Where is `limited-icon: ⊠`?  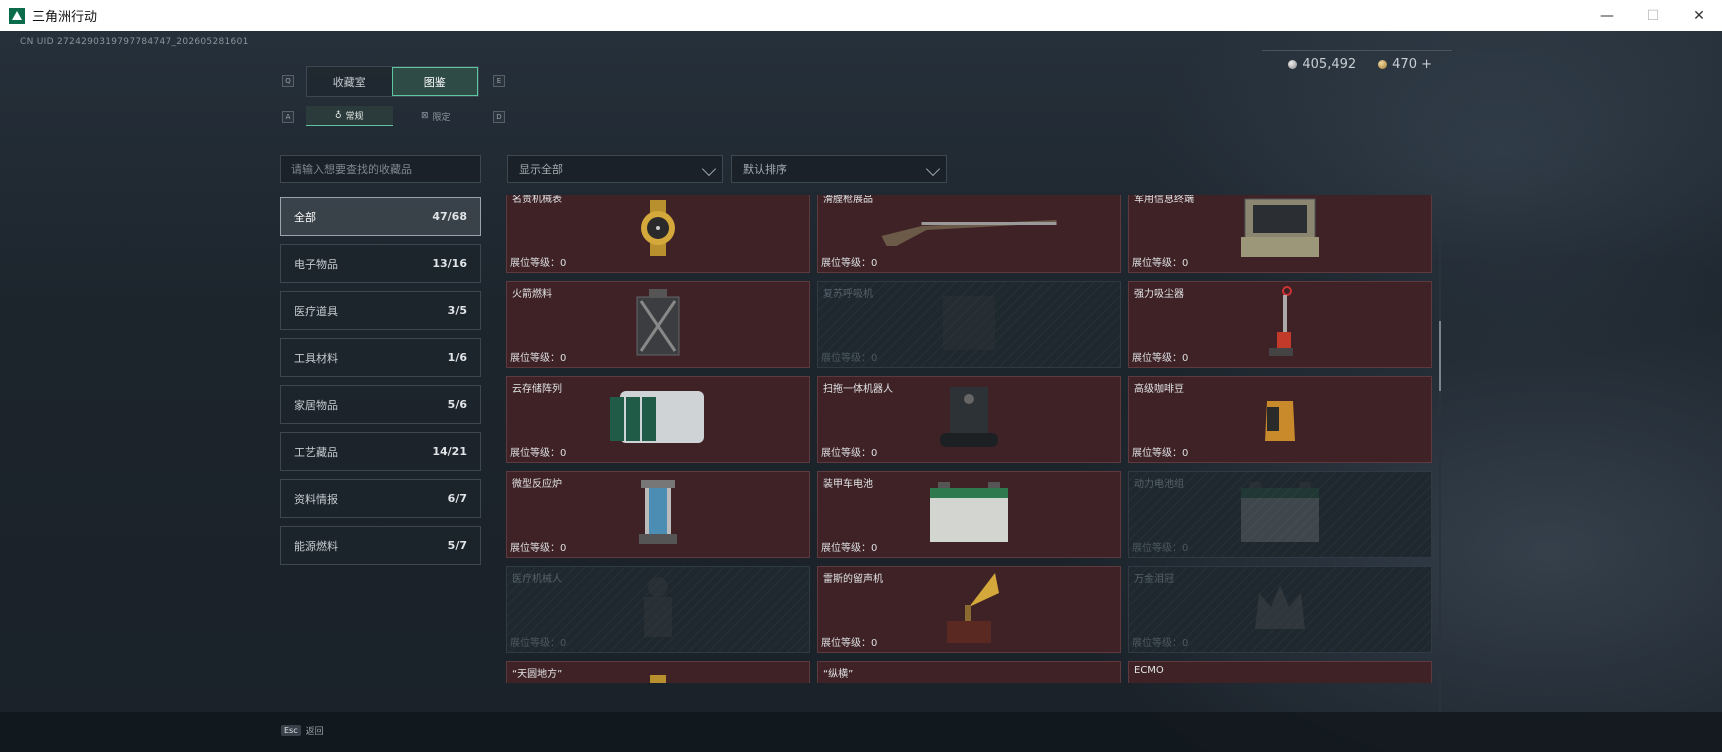 limited-icon: ⊠ is located at coordinates (424, 116).